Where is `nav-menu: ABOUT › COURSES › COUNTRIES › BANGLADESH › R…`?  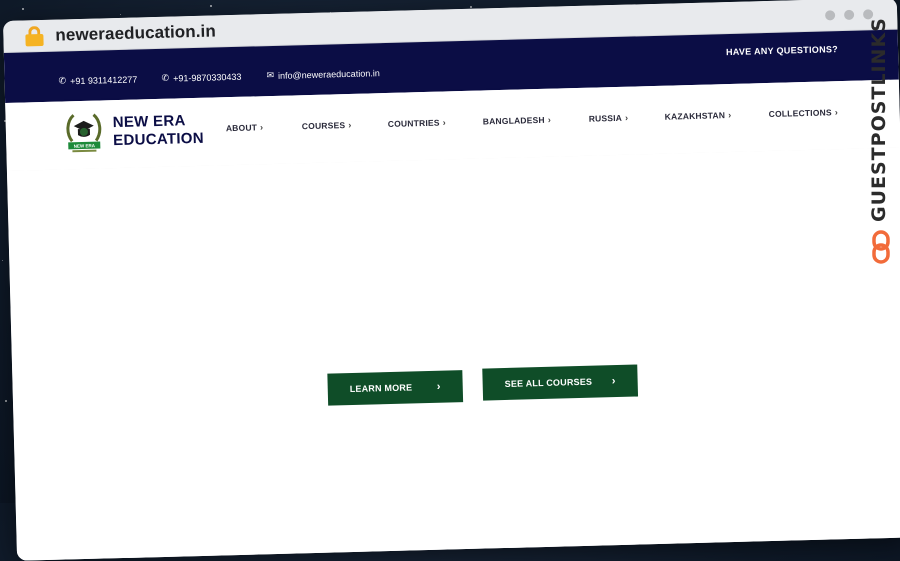 nav-menu: ABOUT › COURSES › COUNTRIES › BANGLADESH › R… is located at coordinates (542, 120).